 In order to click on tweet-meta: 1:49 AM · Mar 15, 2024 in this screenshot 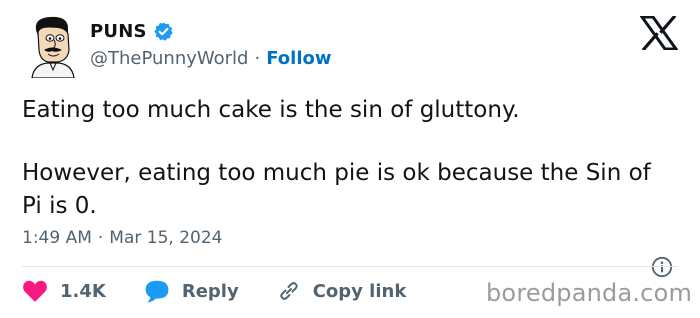, I will do `click(122, 238)`.